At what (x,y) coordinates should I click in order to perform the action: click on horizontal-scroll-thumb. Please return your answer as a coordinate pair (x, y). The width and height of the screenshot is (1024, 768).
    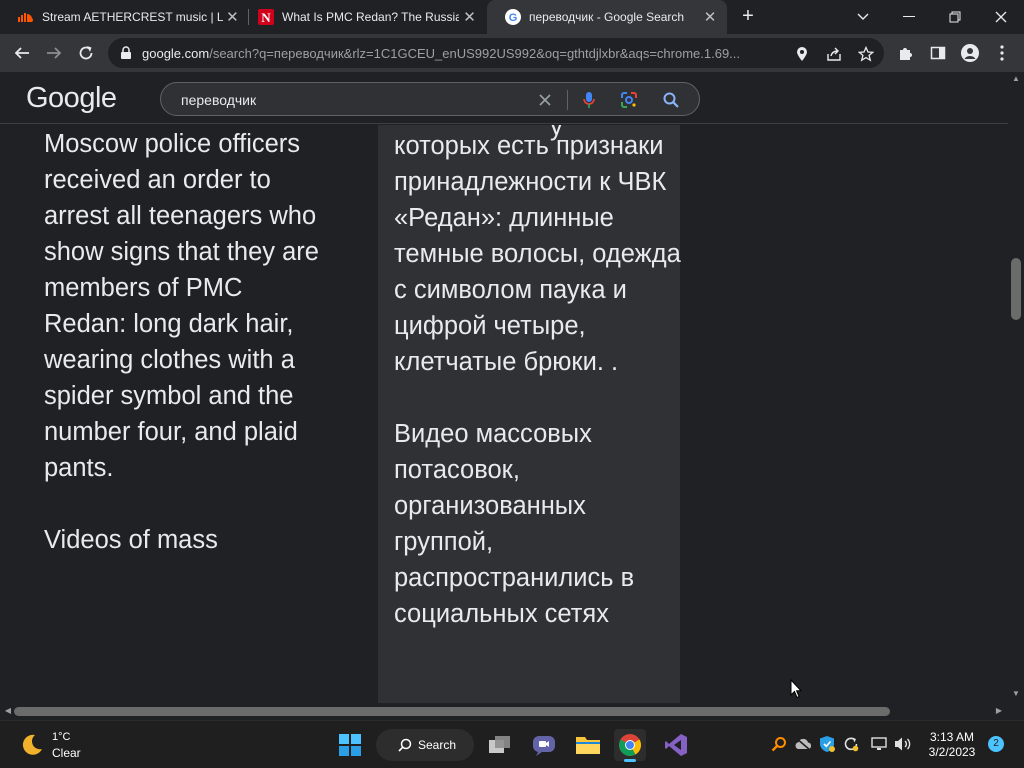
    Looking at the image, I should click on (452, 711).